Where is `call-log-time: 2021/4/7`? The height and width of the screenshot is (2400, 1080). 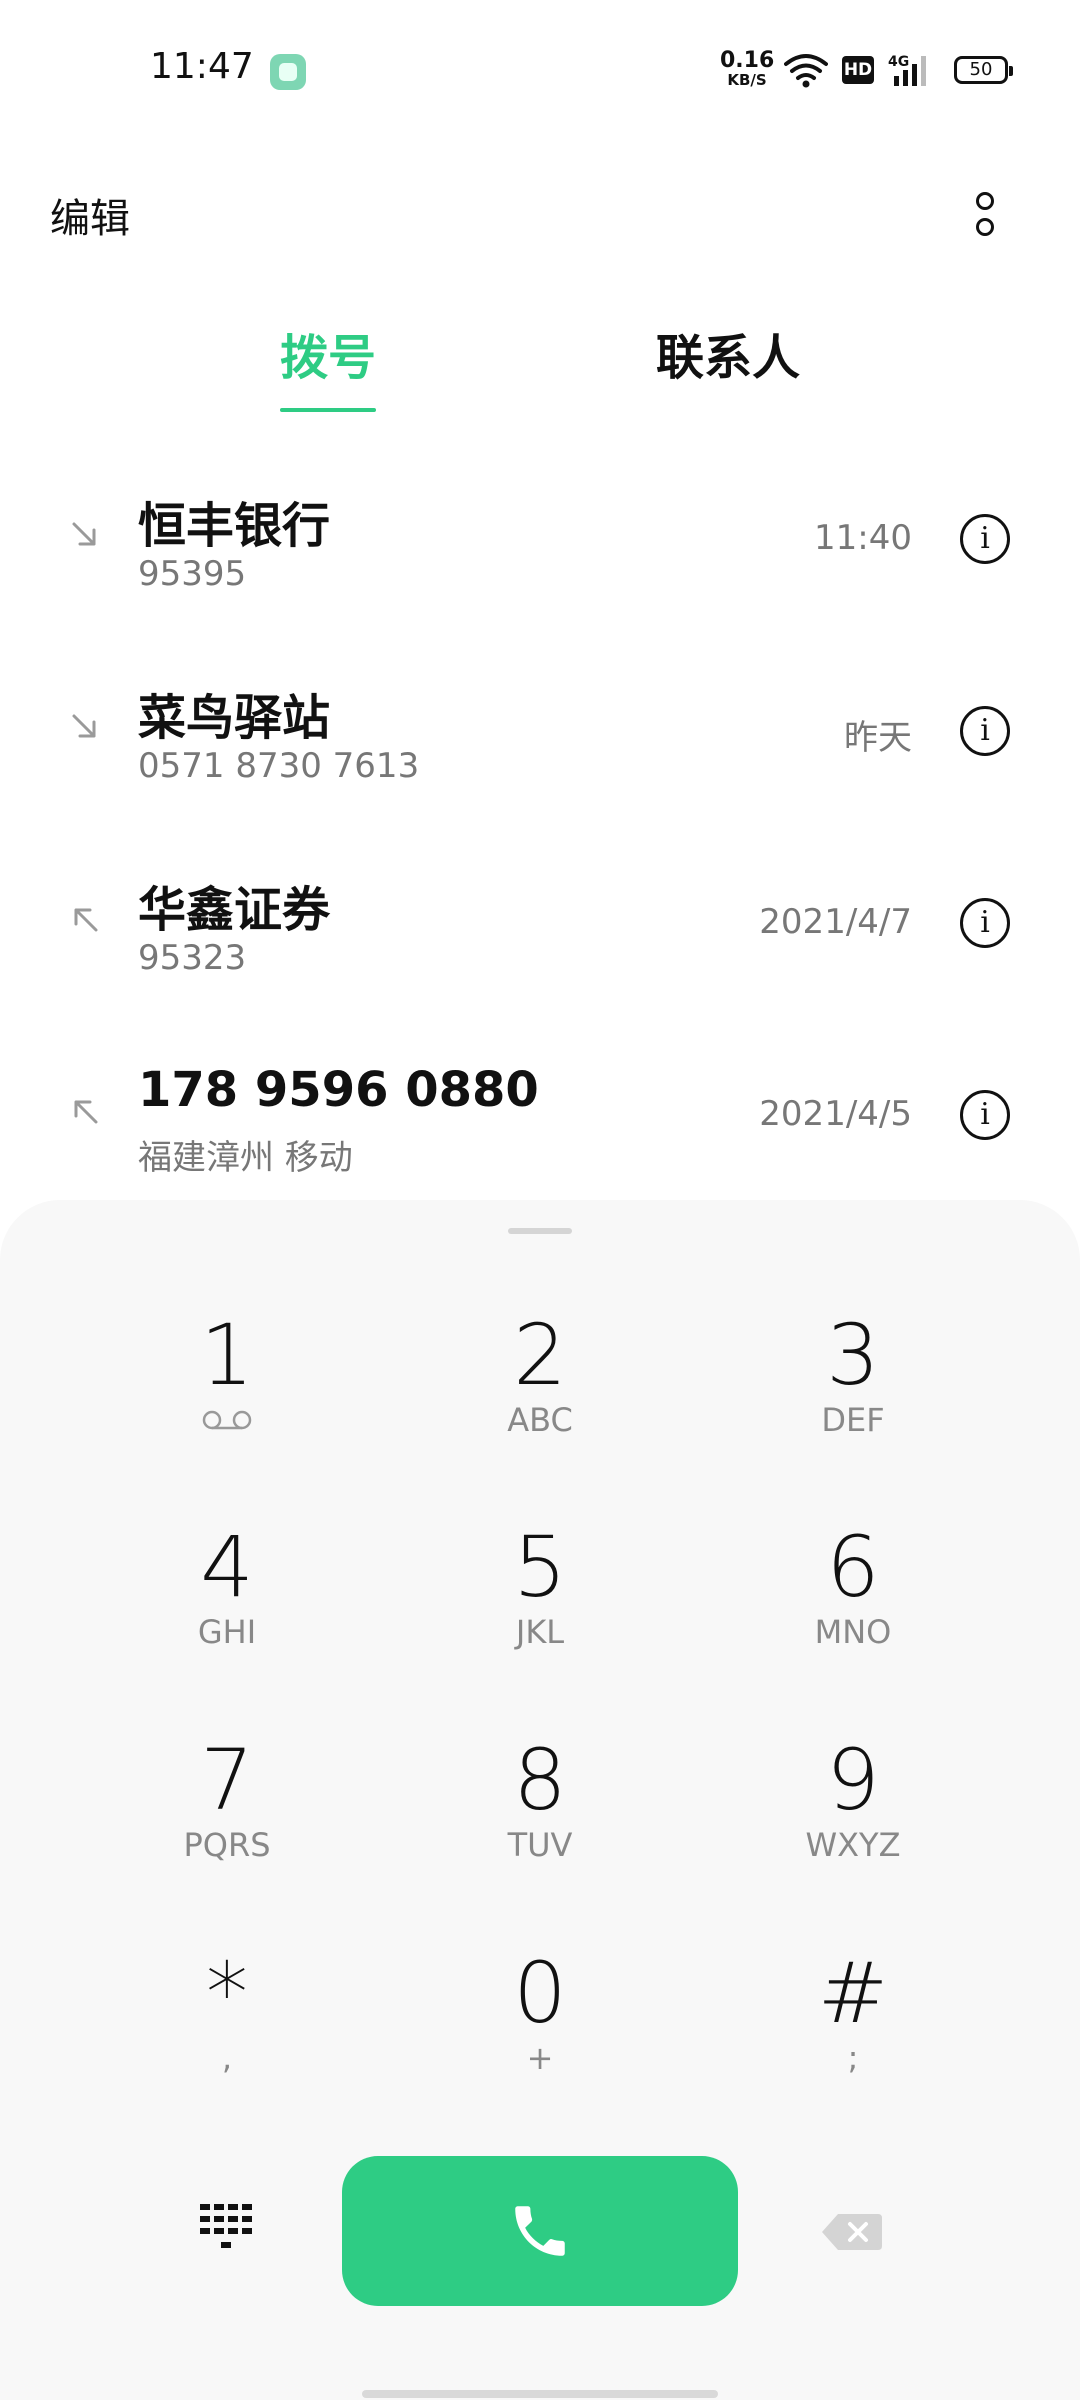 call-log-time: 2021/4/7 is located at coordinates (835, 922).